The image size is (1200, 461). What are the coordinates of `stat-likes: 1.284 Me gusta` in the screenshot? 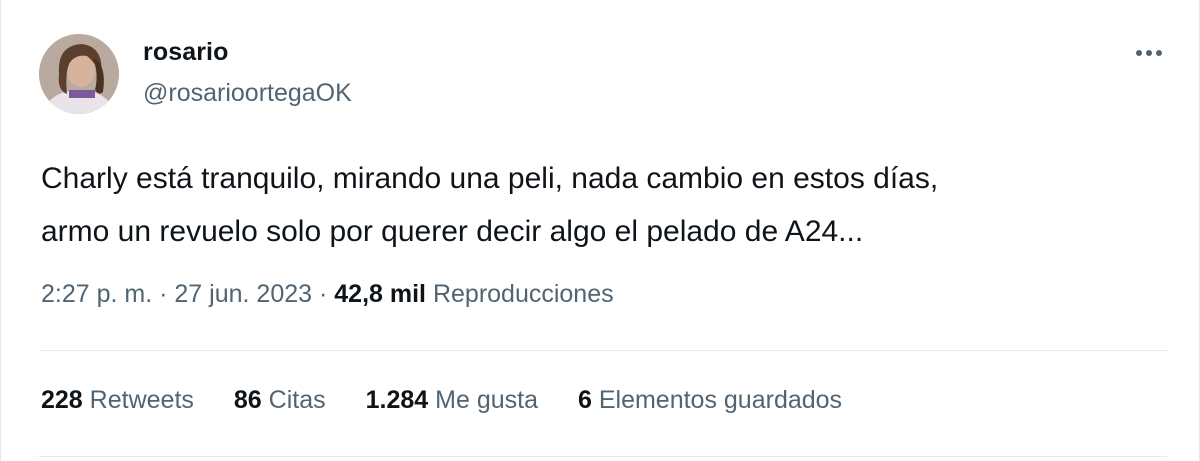 It's located at (452, 400).